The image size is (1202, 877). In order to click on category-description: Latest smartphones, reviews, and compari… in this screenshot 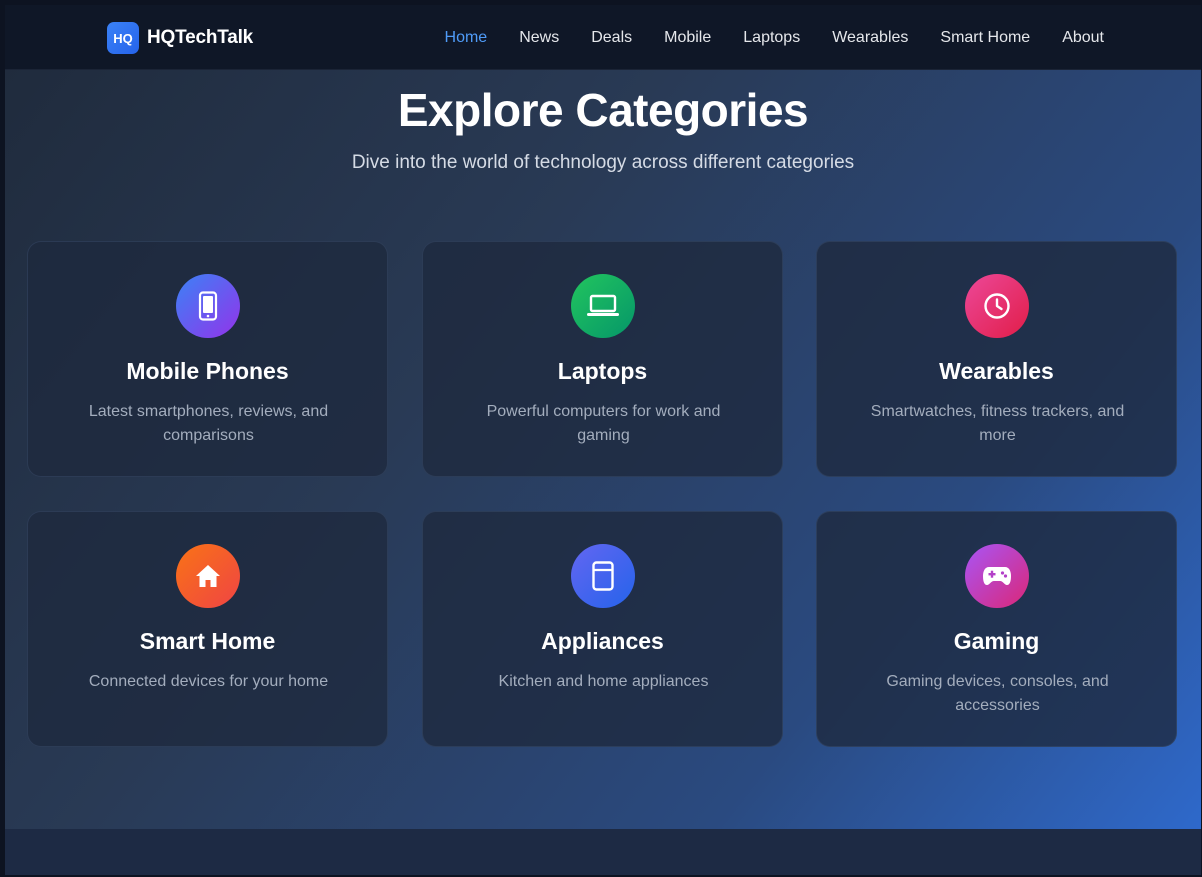, I will do `click(208, 423)`.